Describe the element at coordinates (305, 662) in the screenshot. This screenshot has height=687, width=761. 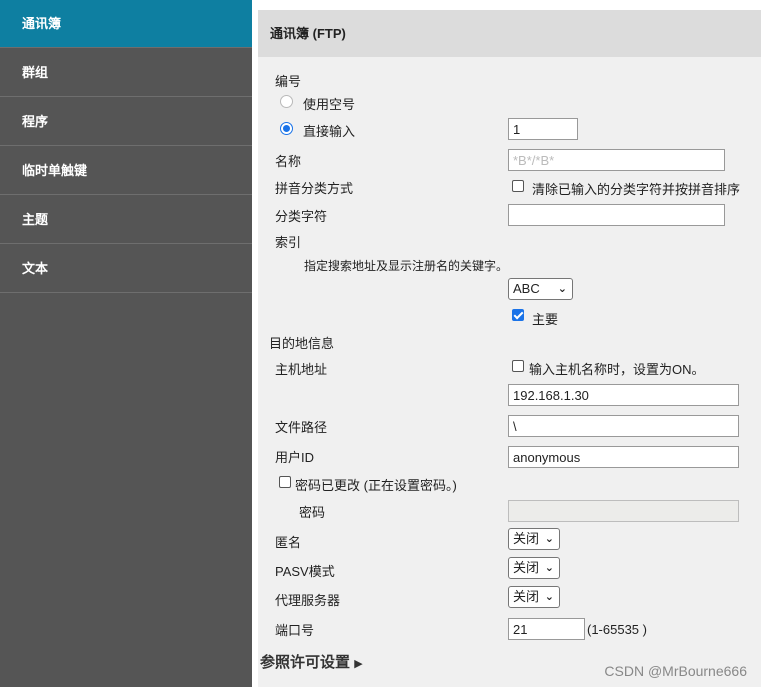
I see `reference-permission-label: 参照许可设置` at that location.